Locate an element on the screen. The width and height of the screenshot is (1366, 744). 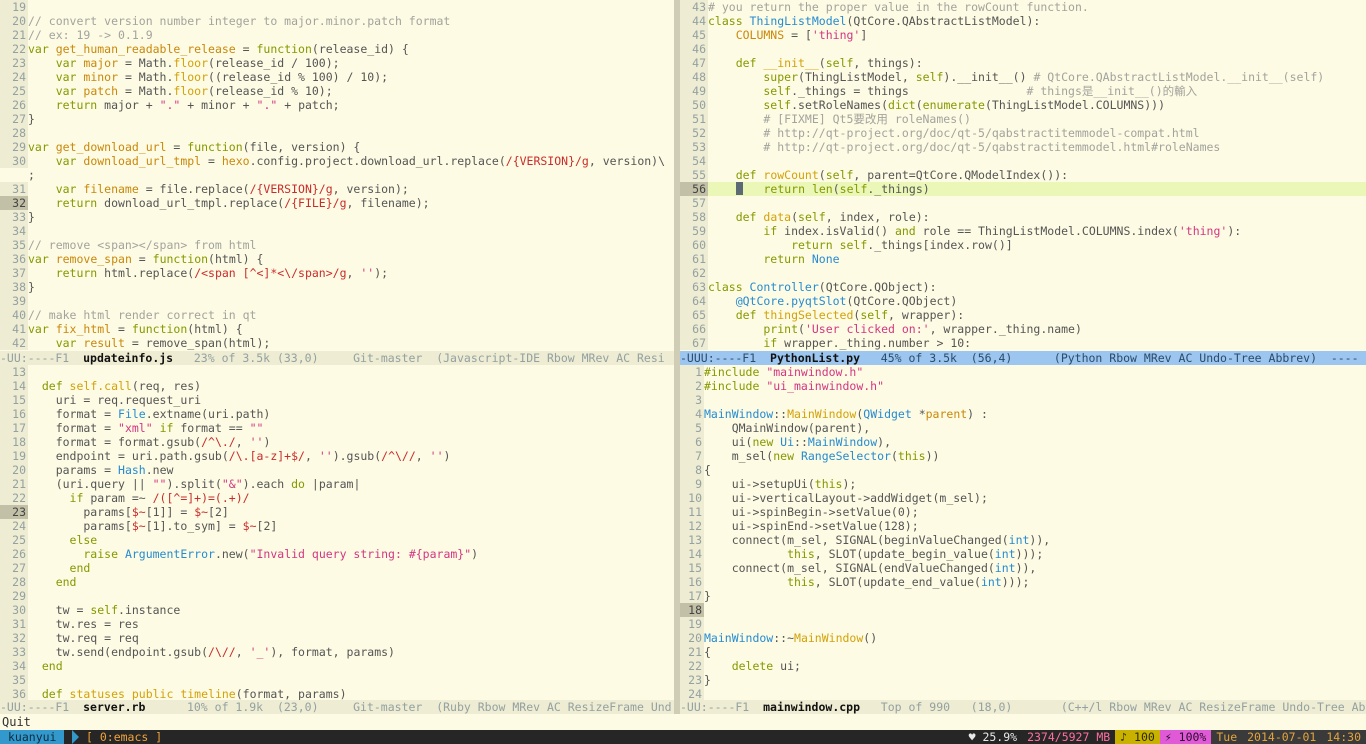
code-line: 10 ui->verticalLayout->addWidget(m_sel); is located at coordinates (1023, 498).